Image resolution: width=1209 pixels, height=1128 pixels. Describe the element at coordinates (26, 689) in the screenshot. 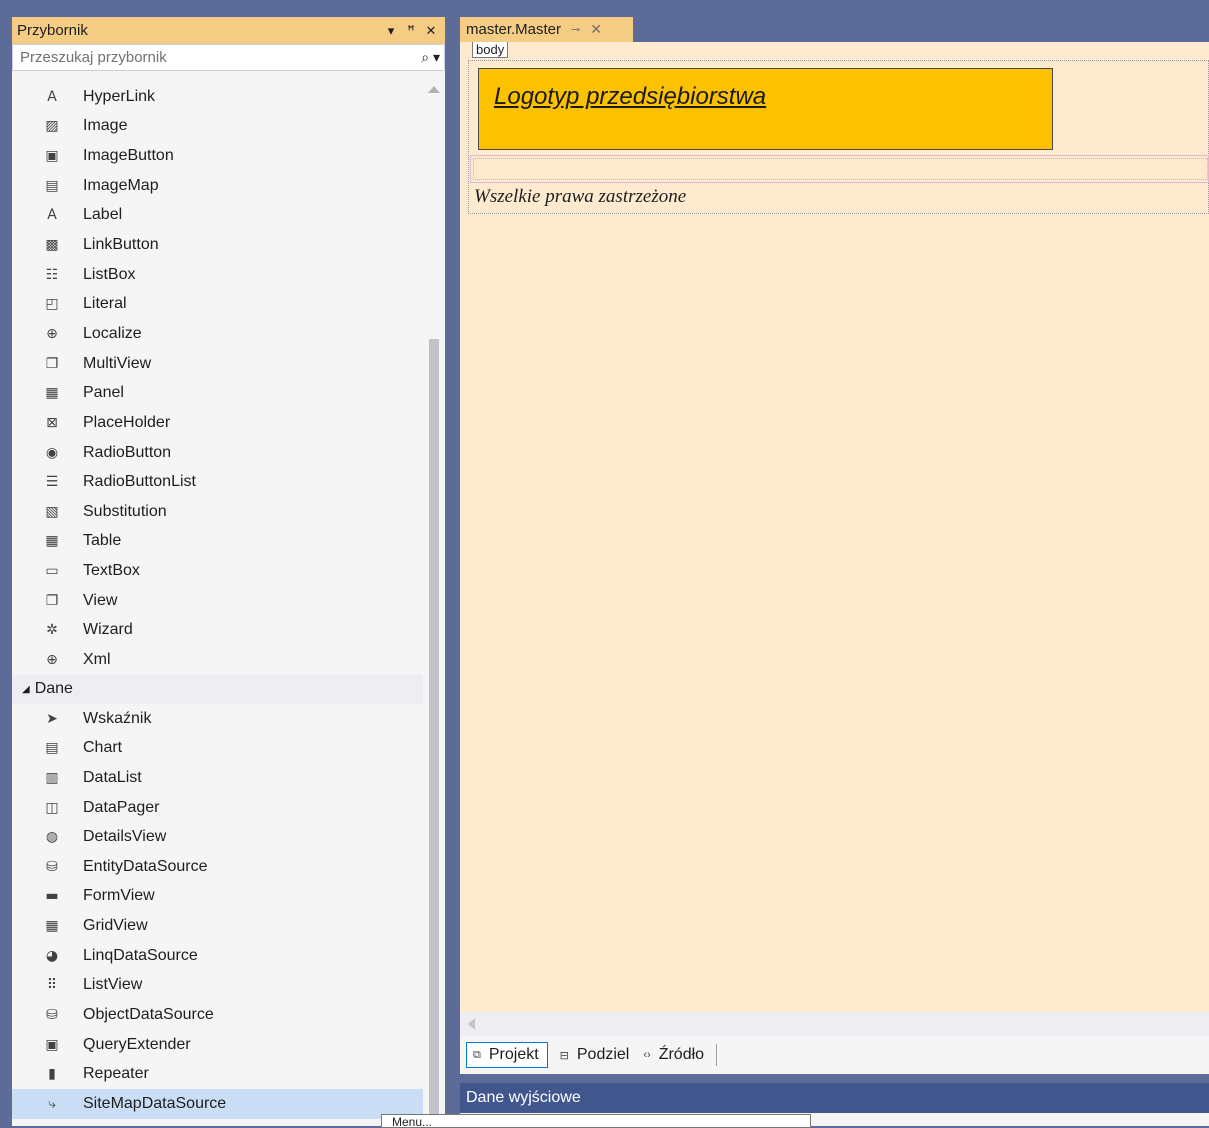

I see `collapse-arrow-icon: ◢` at that location.